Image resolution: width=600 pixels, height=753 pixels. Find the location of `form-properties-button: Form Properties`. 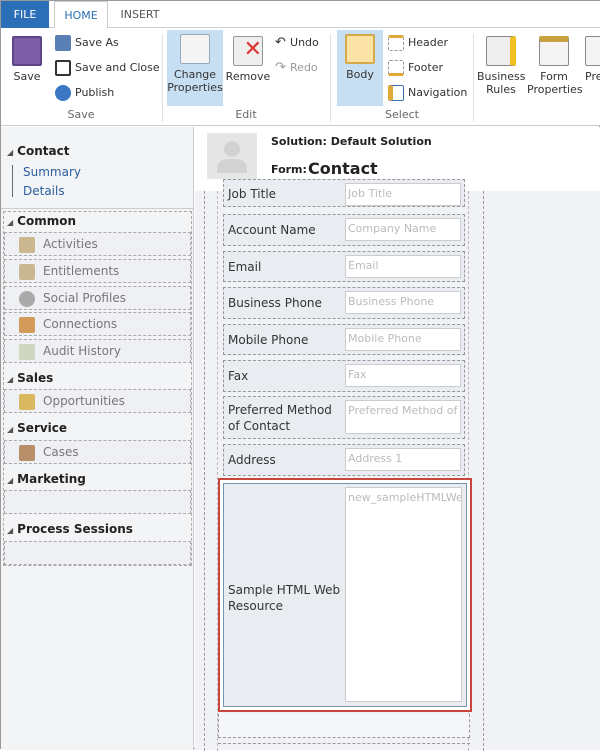

form-properties-button: Form Properties is located at coordinates (555, 64).